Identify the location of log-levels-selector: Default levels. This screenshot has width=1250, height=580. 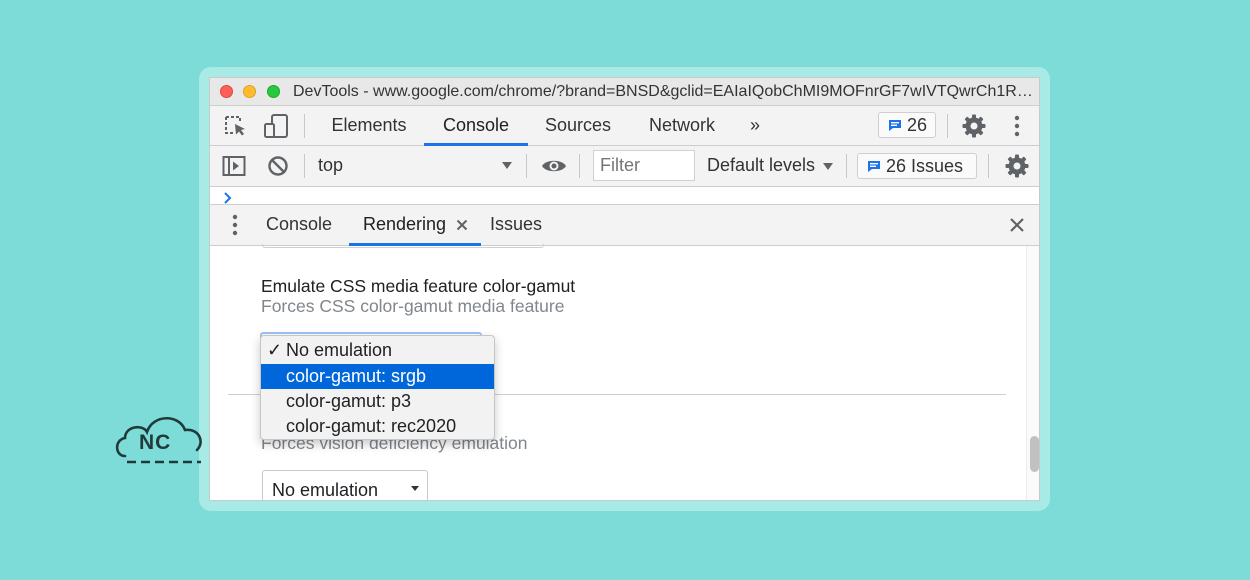
(761, 165).